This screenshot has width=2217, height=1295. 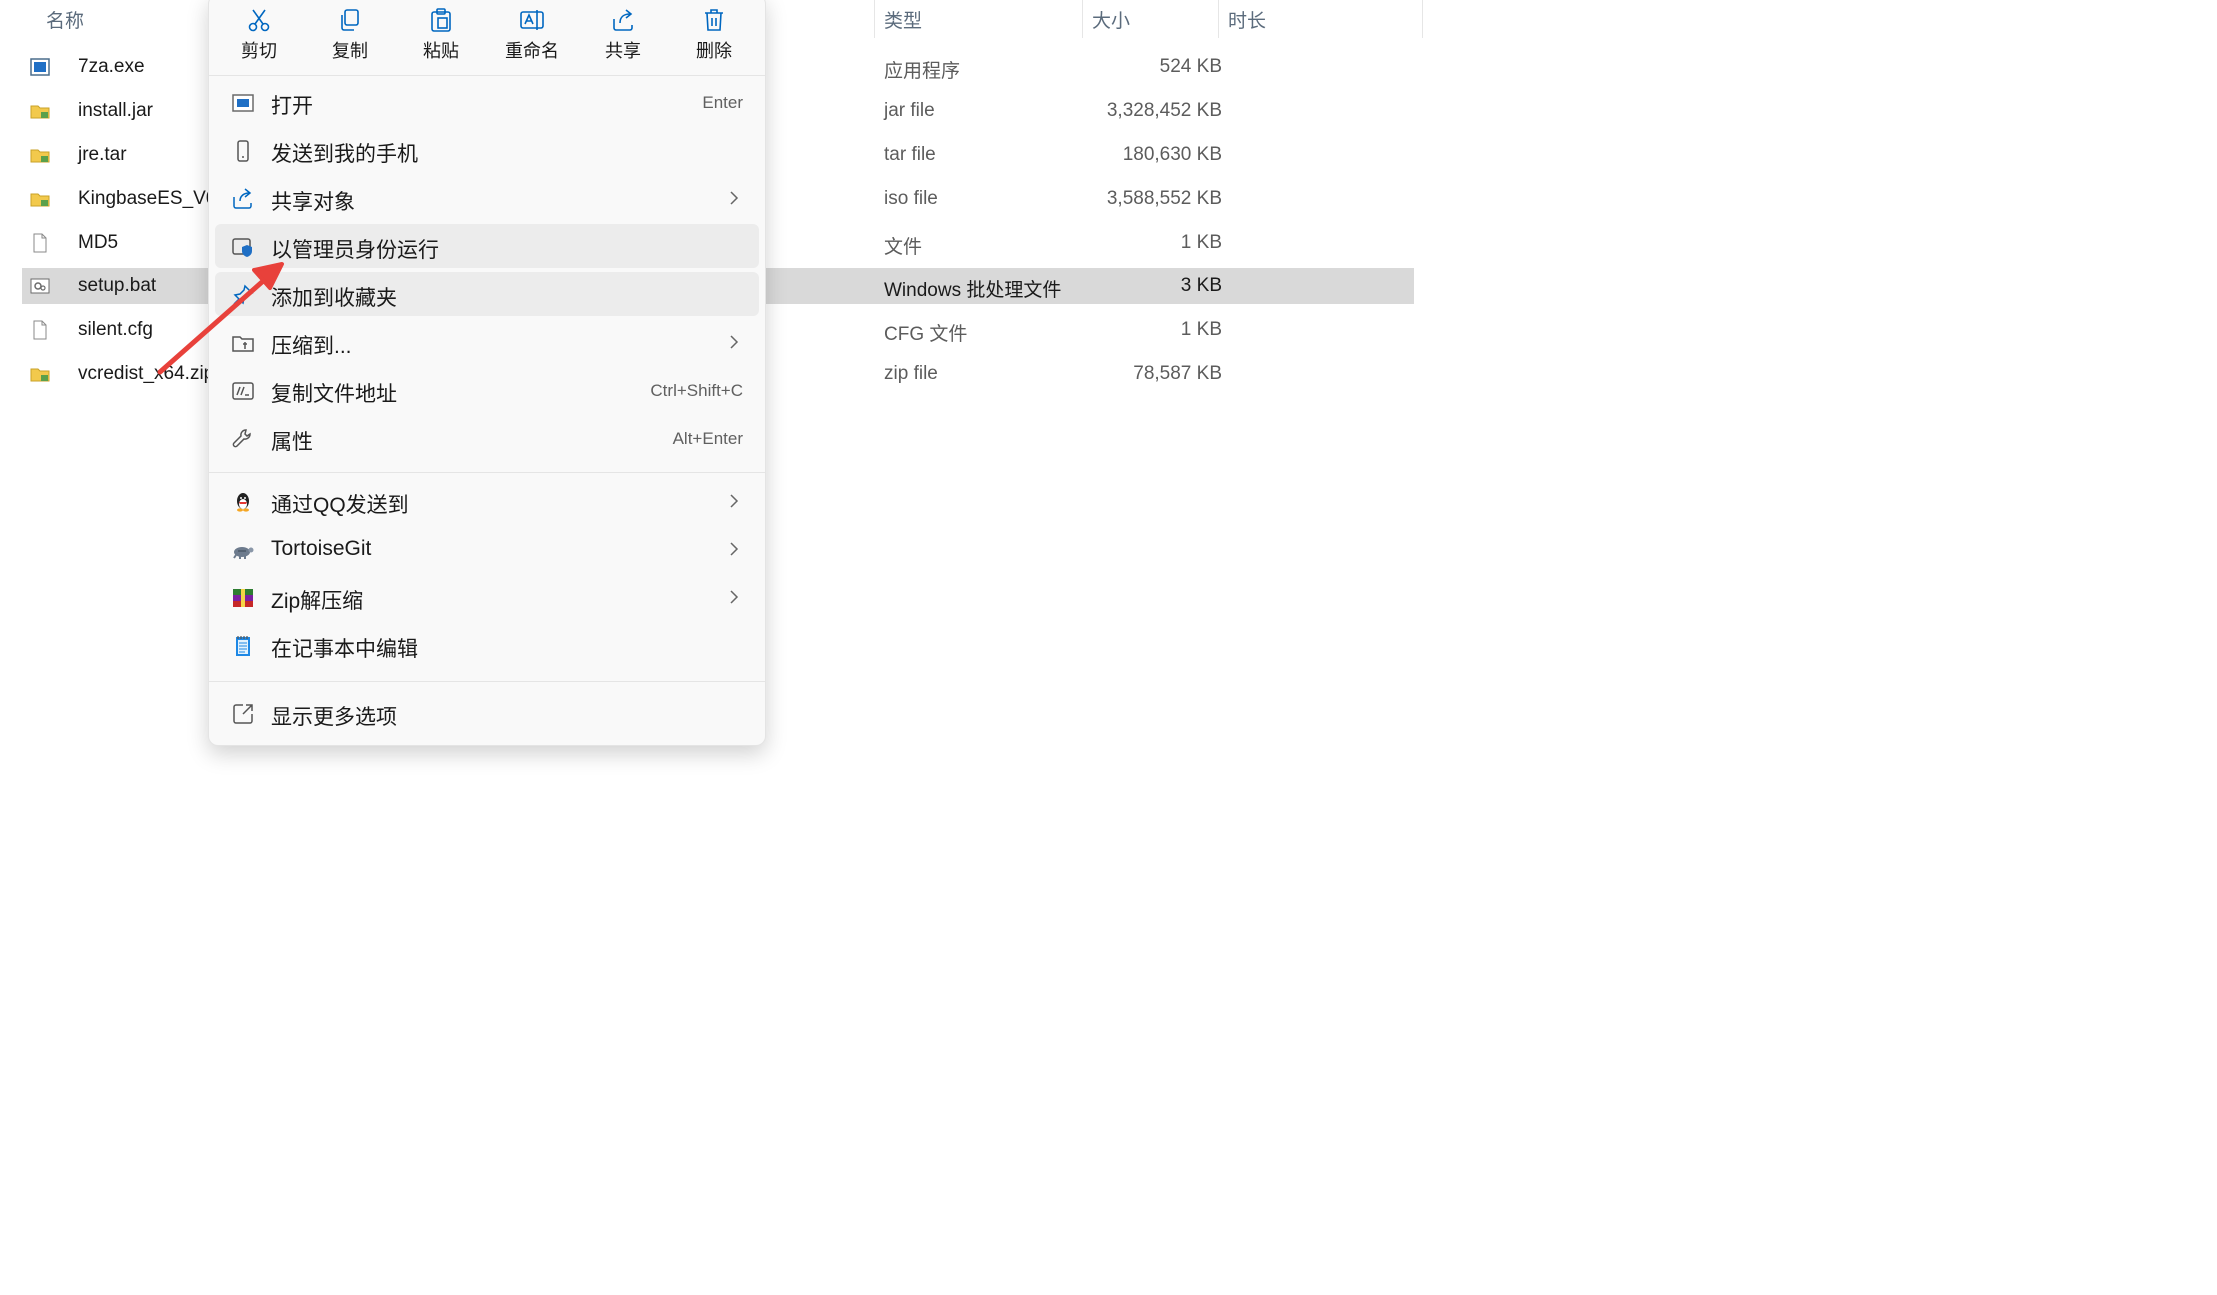 I want to click on delete-label: 删除, so click(x=714, y=51).